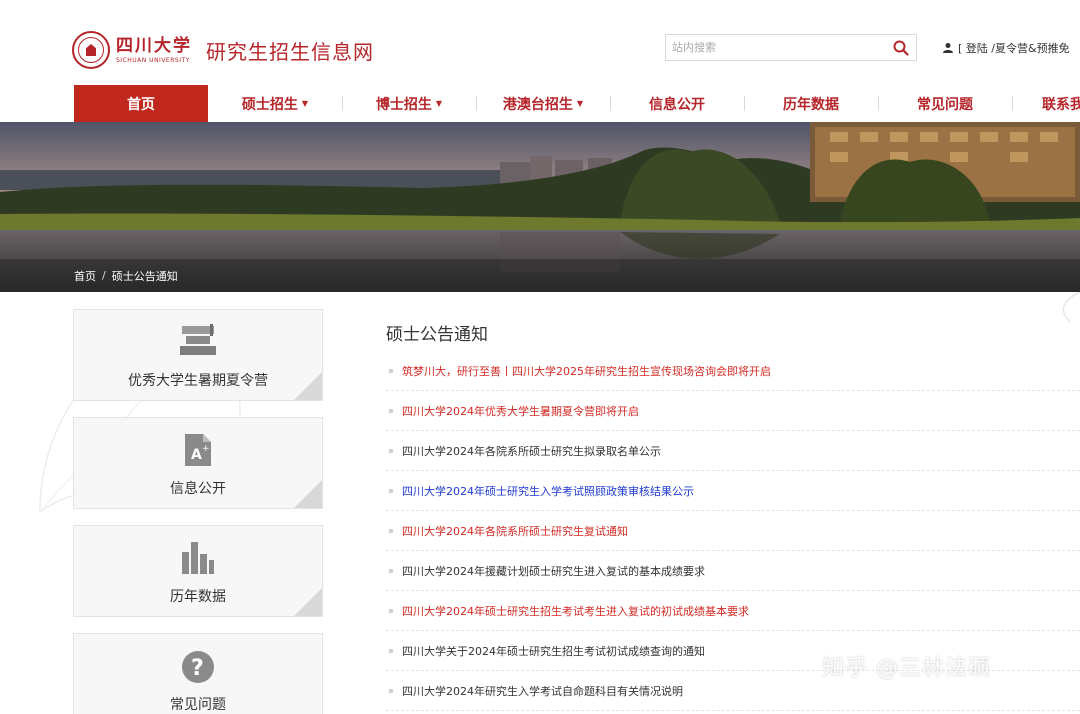 The width and height of the screenshot is (1080, 714). What do you see at coordinates (901, 48) in the screenshot?
I see `search-icon` at bounding box center [901, 48].